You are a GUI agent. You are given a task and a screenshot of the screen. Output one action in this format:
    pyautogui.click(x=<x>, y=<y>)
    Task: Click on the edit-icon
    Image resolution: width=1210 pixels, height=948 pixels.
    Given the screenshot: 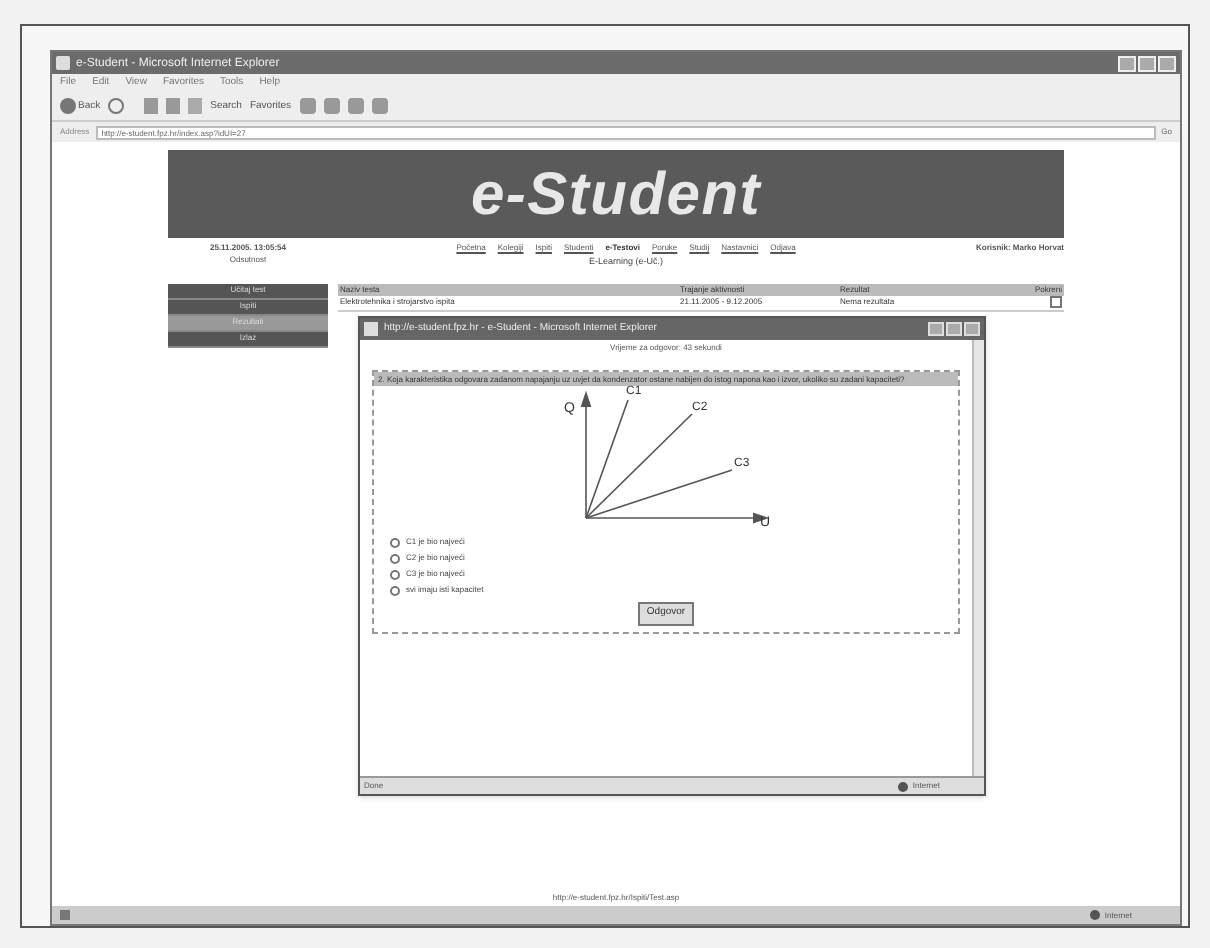 What is the action you would take?
    pyautogui.click(x=379, y=106)
    